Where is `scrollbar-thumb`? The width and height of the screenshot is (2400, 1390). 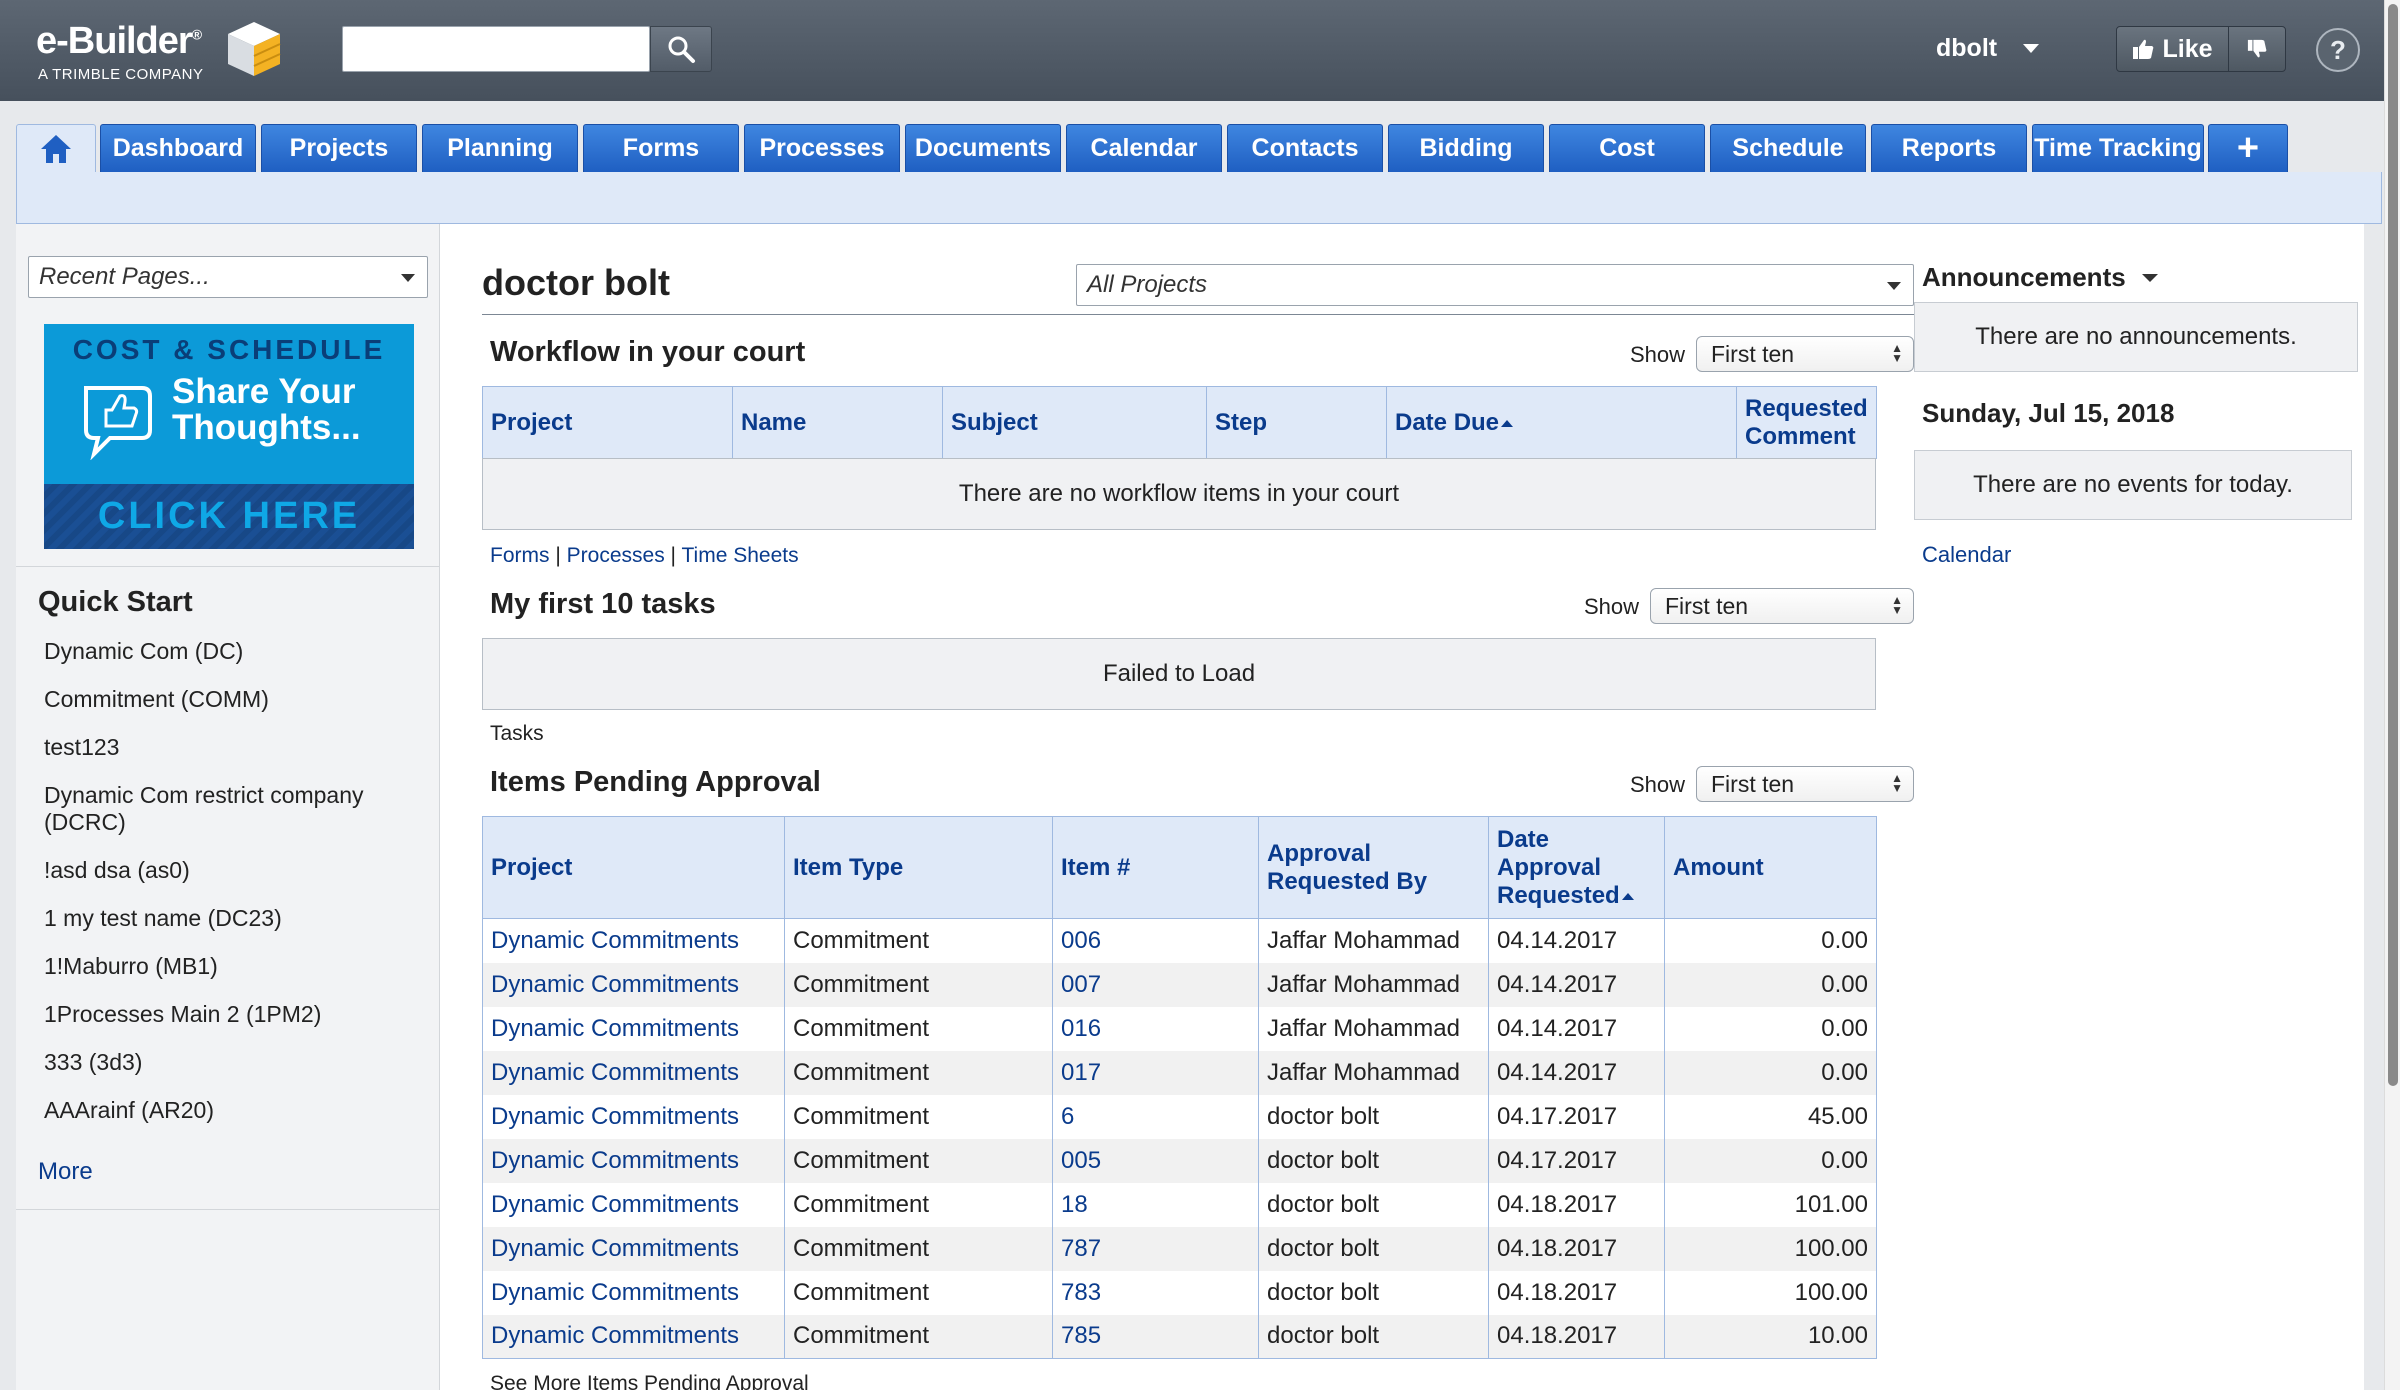 scrollbar-thumb is located at coordinates (2393, 545).